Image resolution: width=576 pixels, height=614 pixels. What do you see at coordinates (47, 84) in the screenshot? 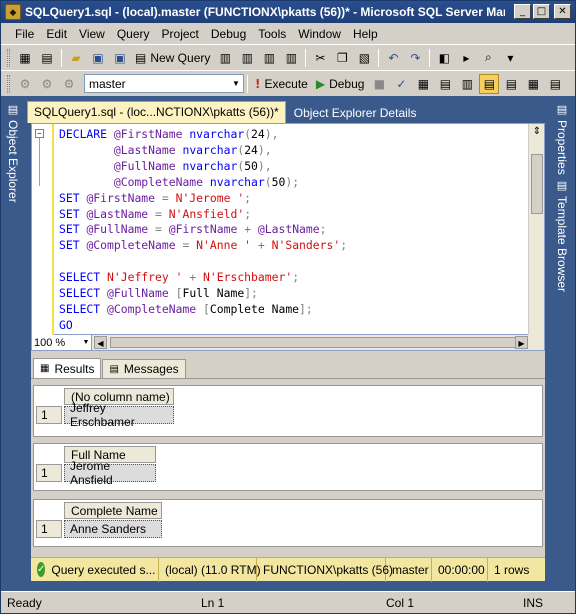
I see `disconnect-icon: ⚙` at bounding box center [47, 84].